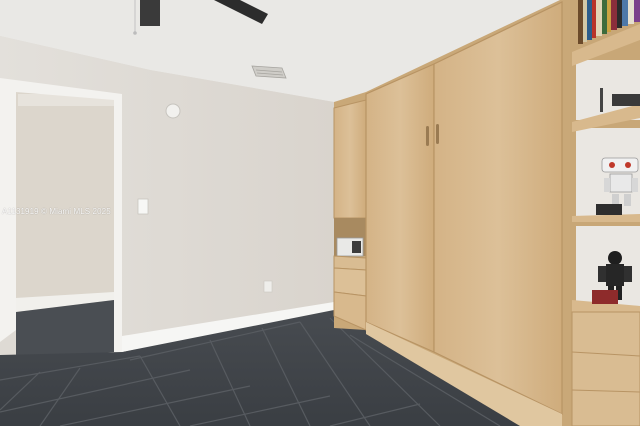 The width and height of the screenshot is (640, 426). I want to click on photo-watermark: A1131919 © Miami MLS 2025, so click(56, 211).